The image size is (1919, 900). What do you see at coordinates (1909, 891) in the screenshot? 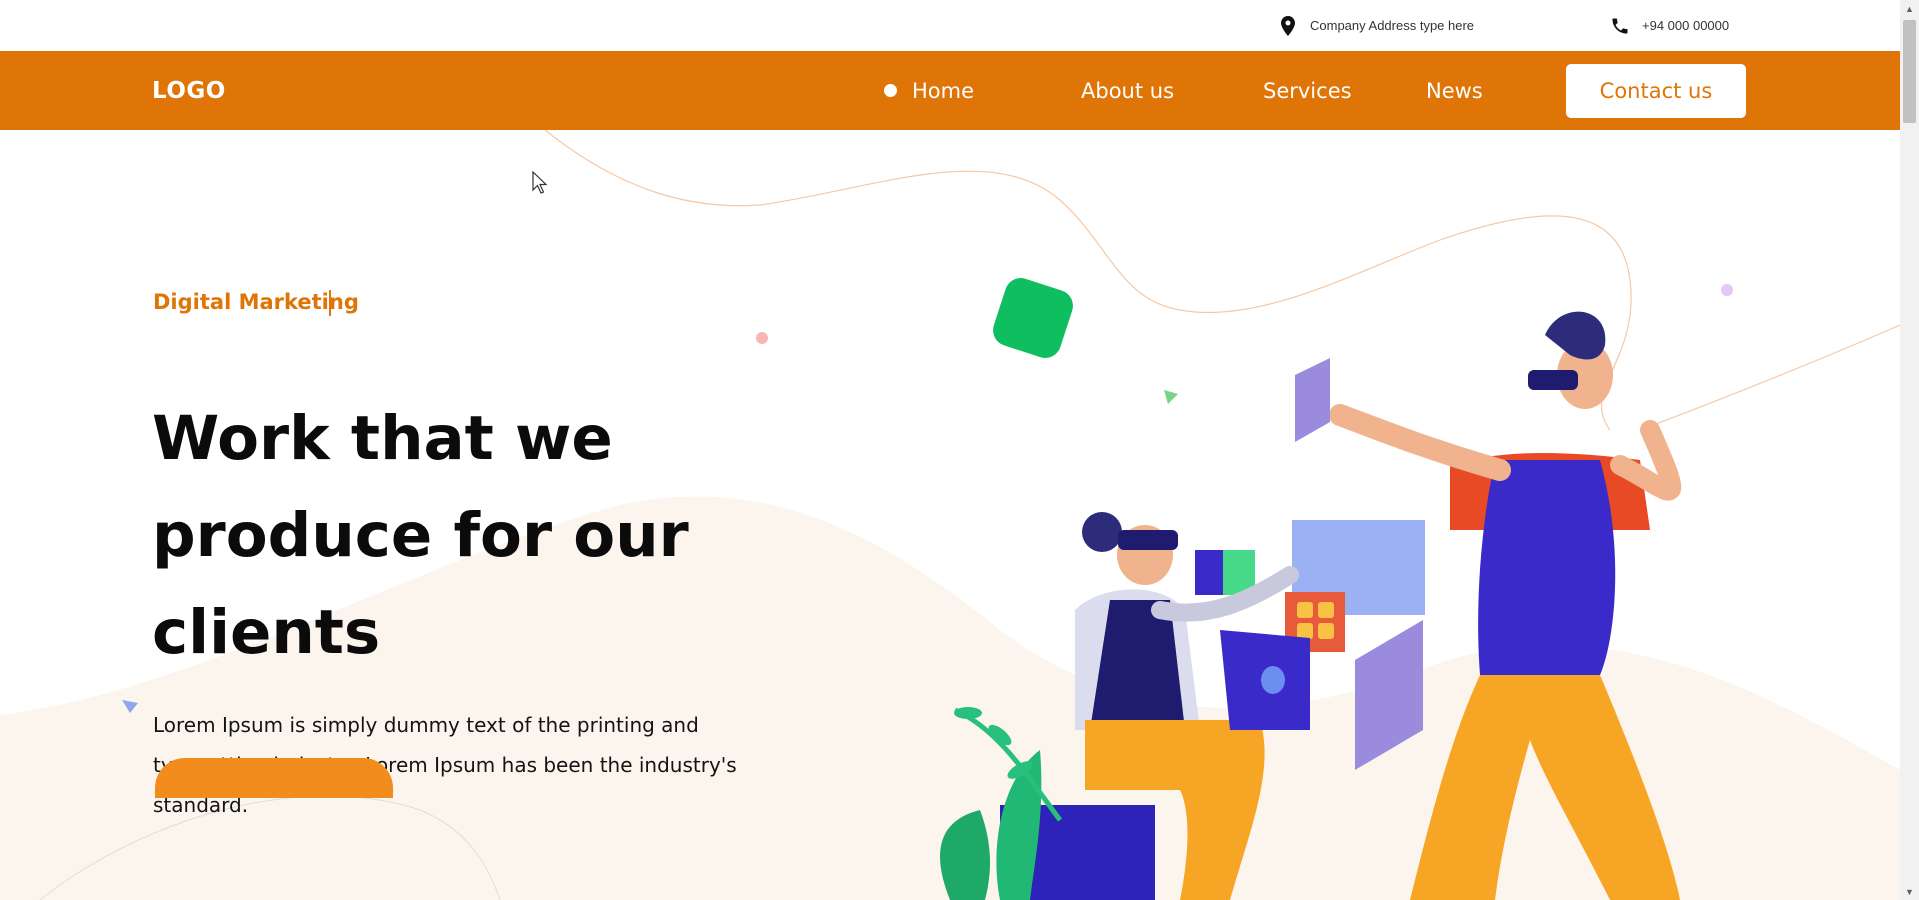
I see `scroll-down-arrow-icon: ▼` at bounding box center [1909, 891].